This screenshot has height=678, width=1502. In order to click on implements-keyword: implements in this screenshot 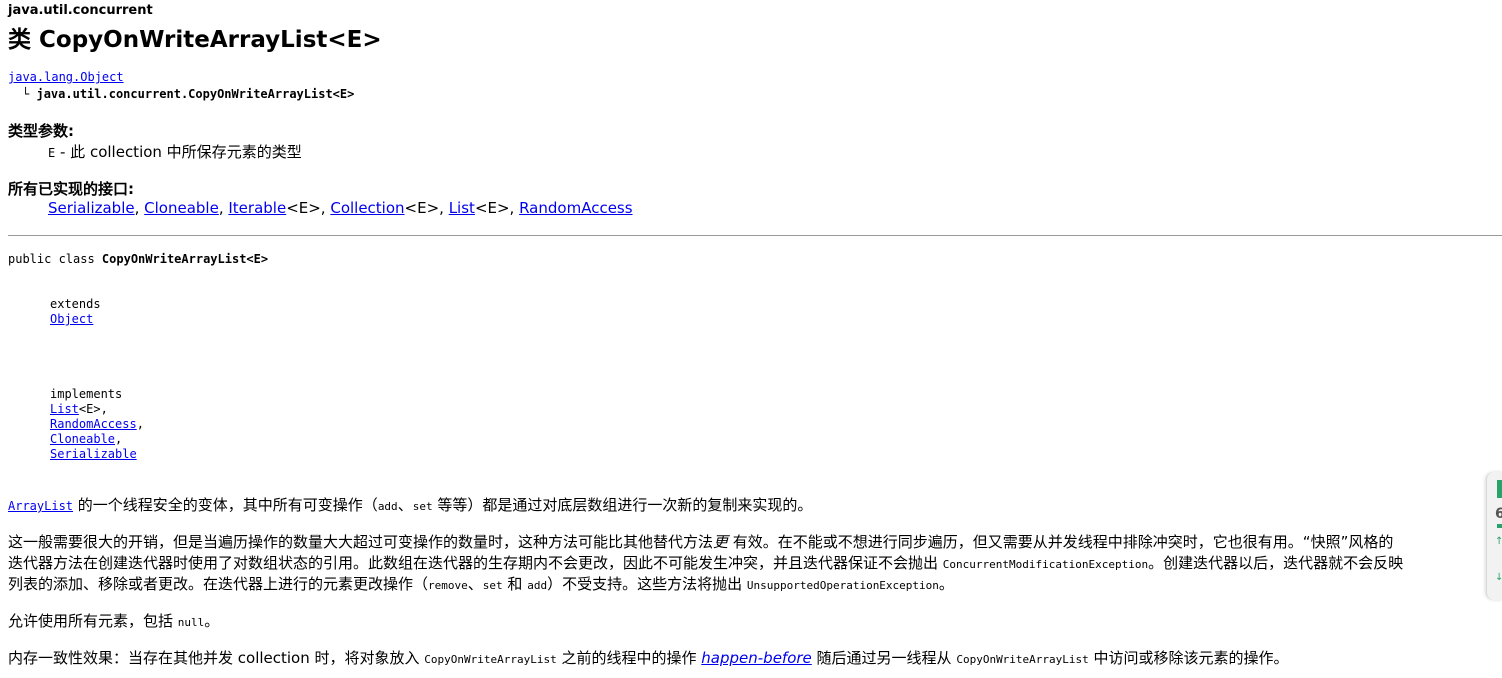, I will do `click(86, 394)`.